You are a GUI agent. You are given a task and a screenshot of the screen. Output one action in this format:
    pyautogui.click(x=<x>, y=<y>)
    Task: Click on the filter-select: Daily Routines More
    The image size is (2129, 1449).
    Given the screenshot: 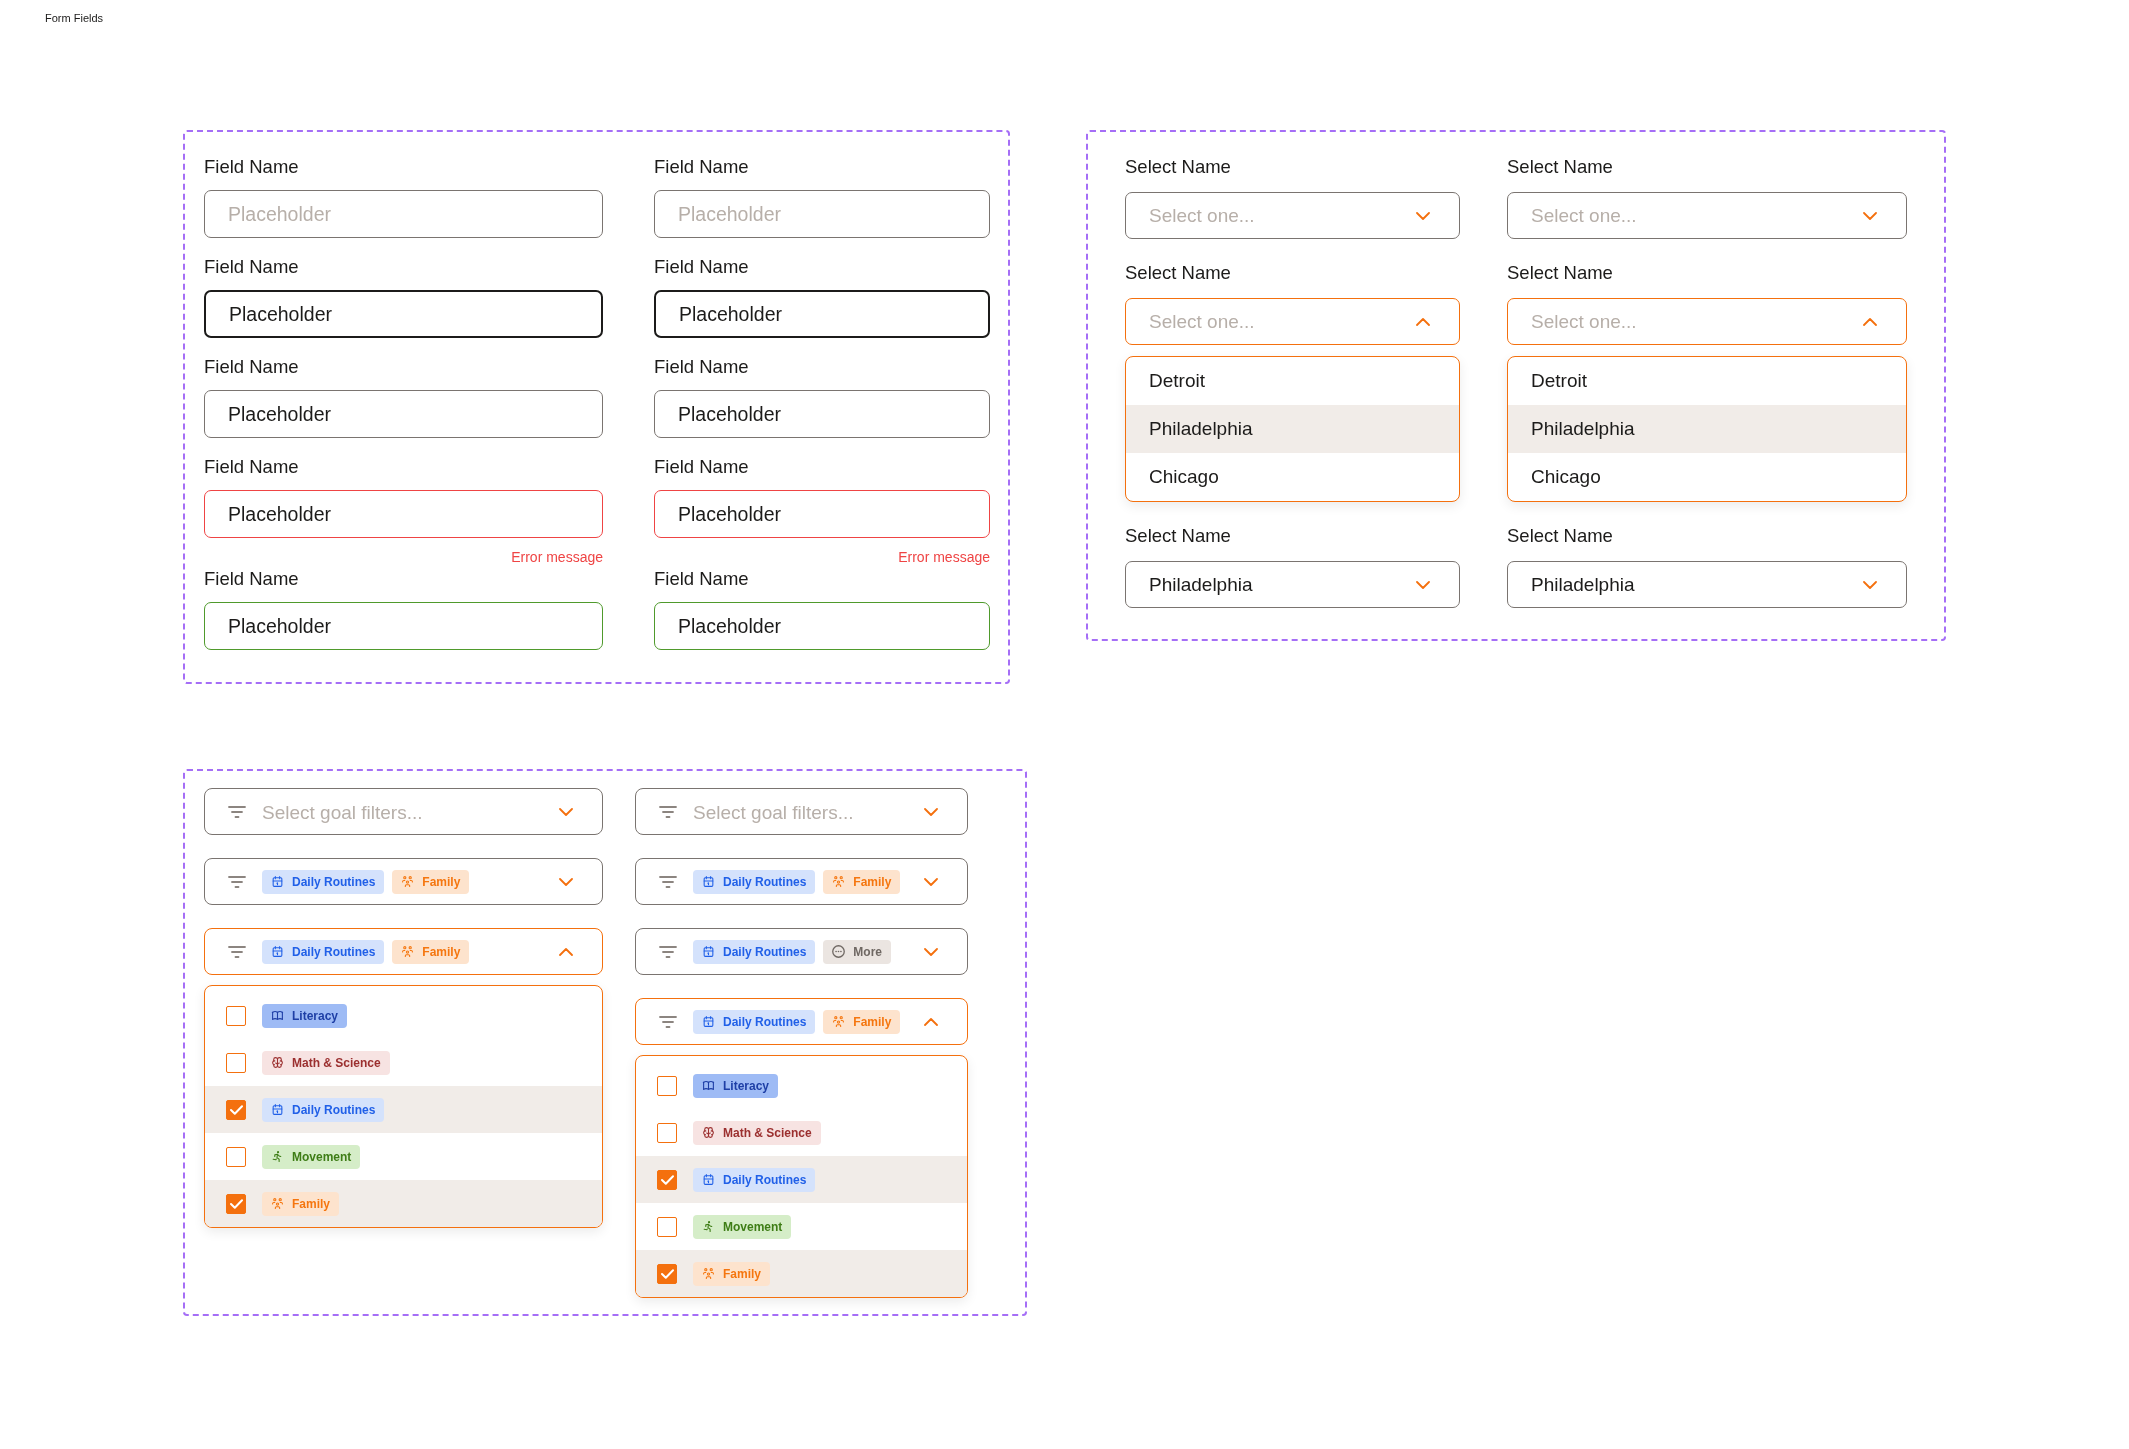 What is the action you would take?
    pyautogui.click(x=801, y=951)
    